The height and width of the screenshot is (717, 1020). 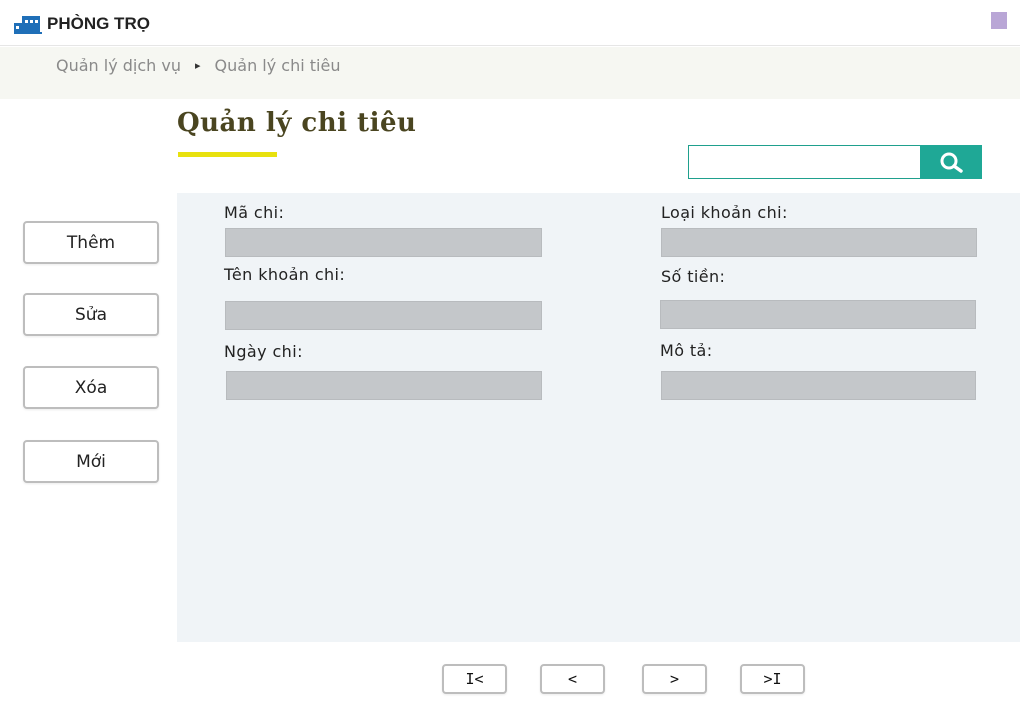 I want to click on brand-logo: PHÒNG TRỌ, so click(x=82, y=24).